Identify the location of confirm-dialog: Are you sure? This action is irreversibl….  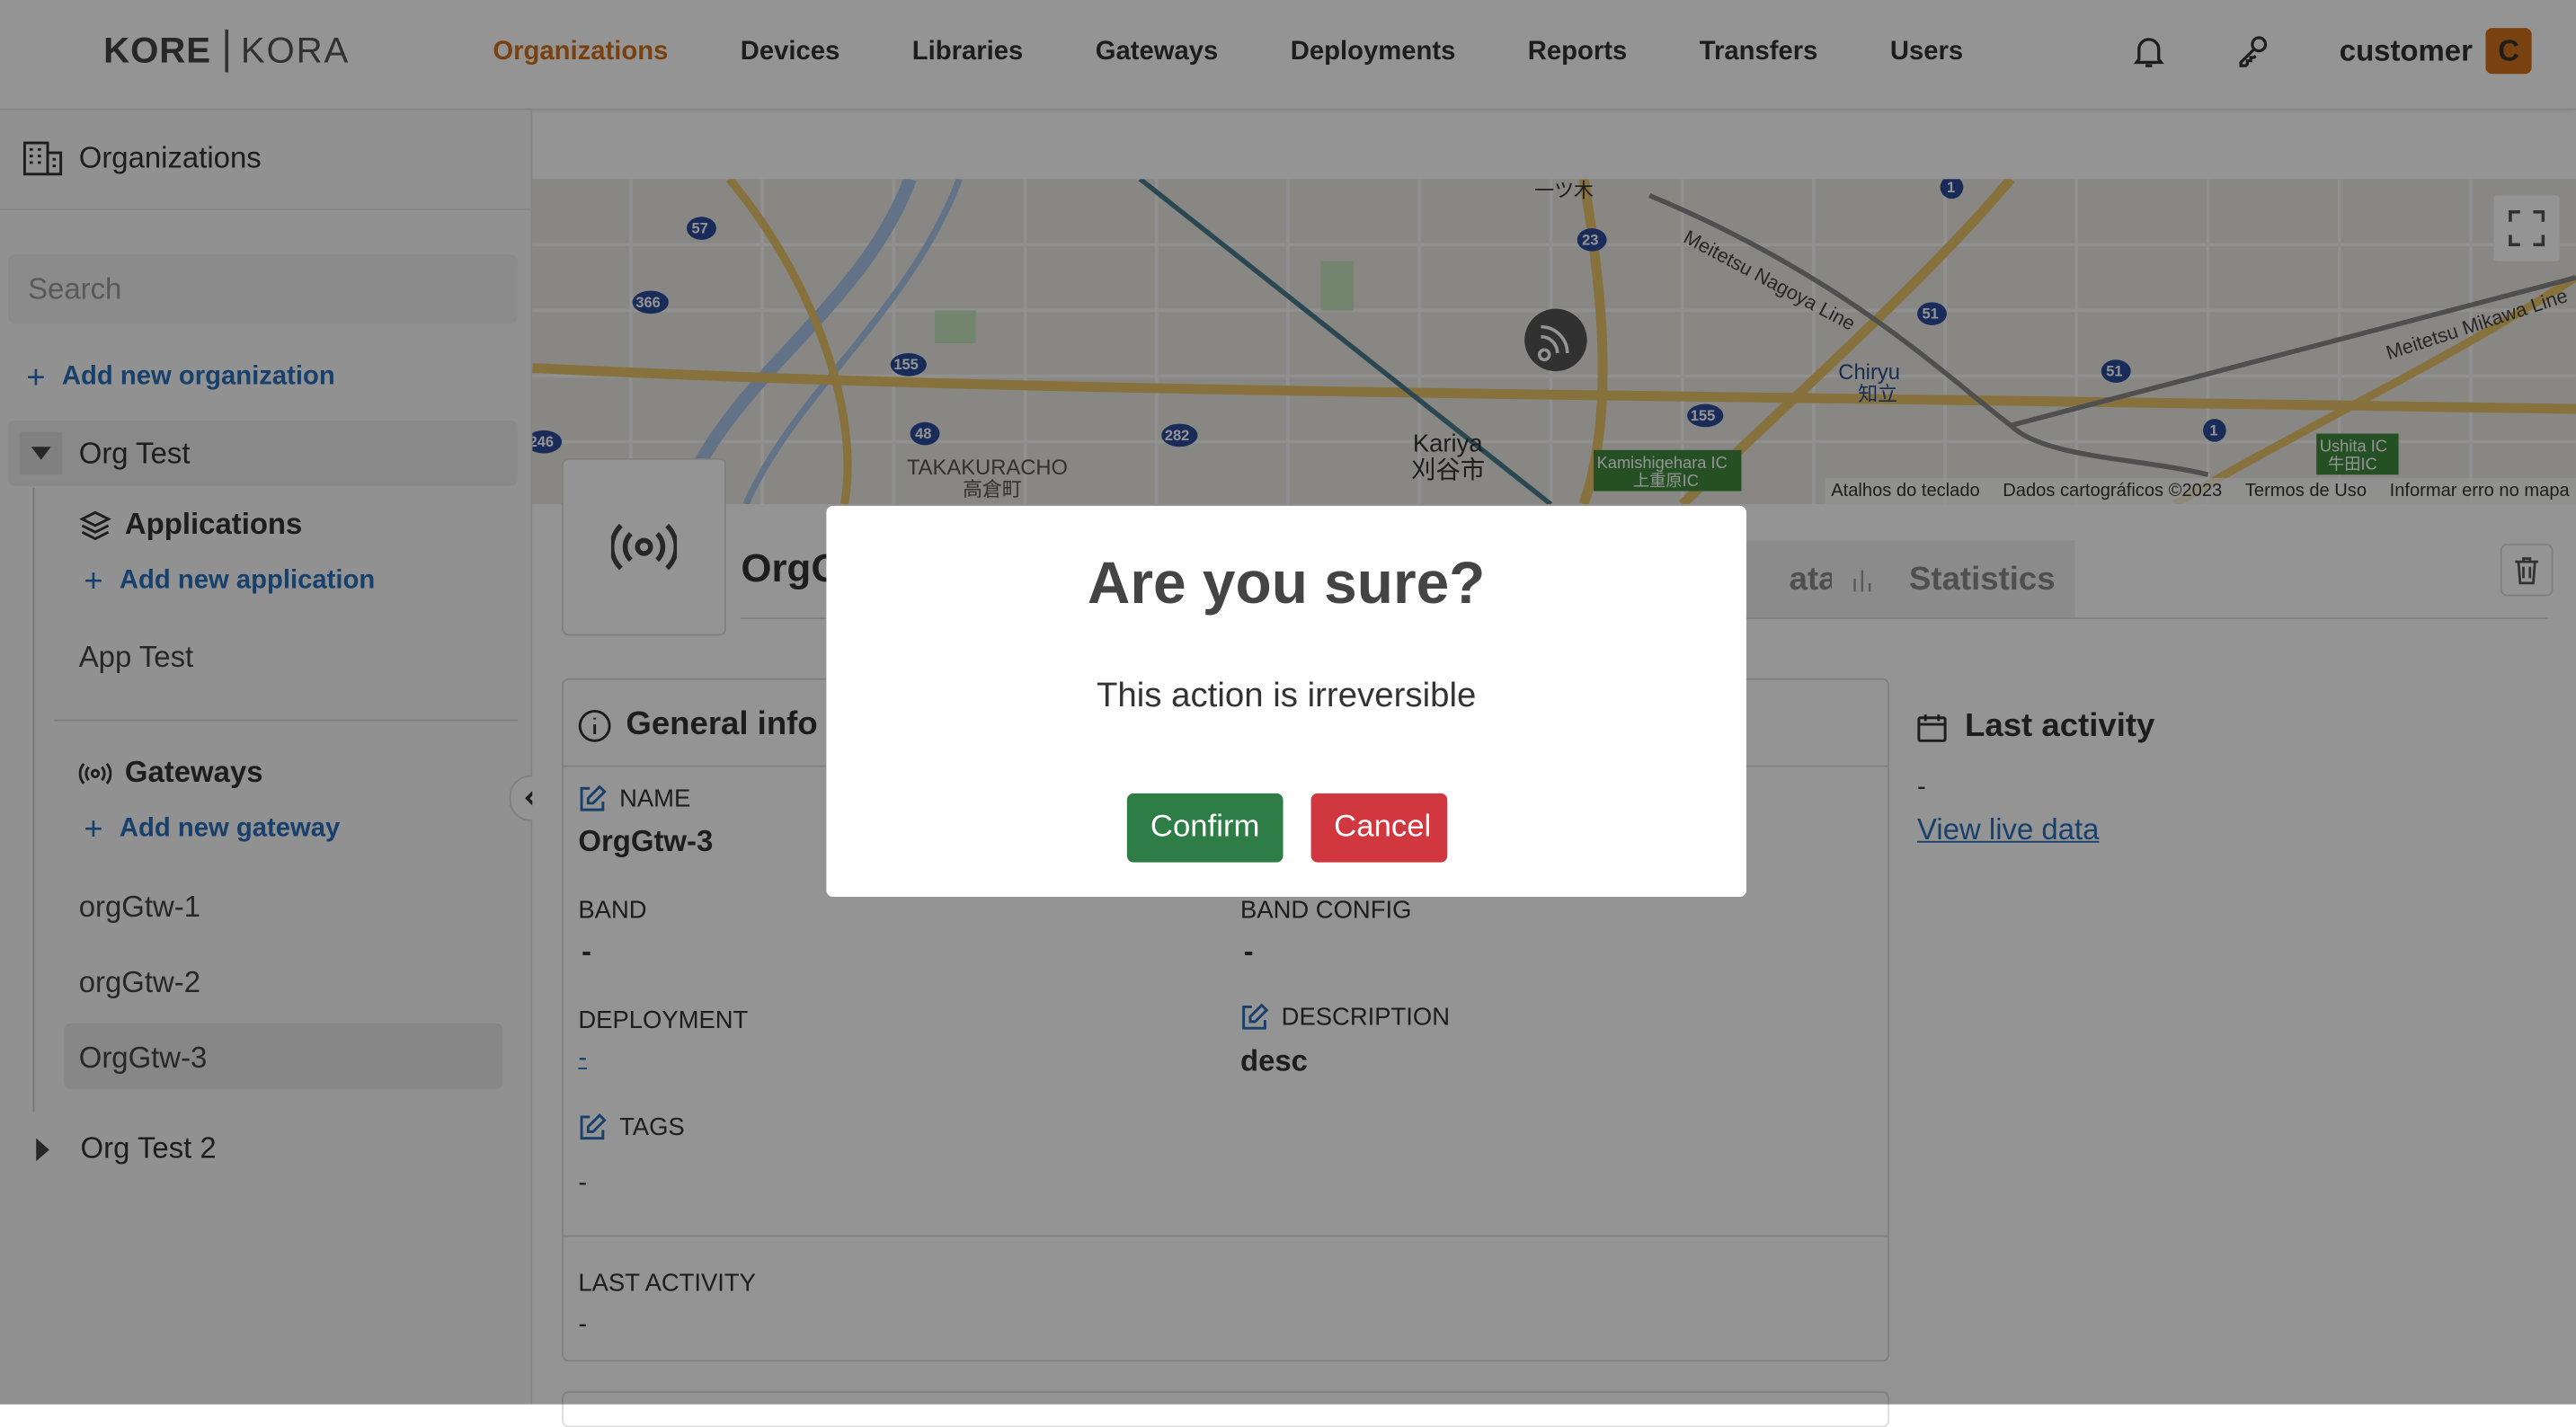
(1286, 701).